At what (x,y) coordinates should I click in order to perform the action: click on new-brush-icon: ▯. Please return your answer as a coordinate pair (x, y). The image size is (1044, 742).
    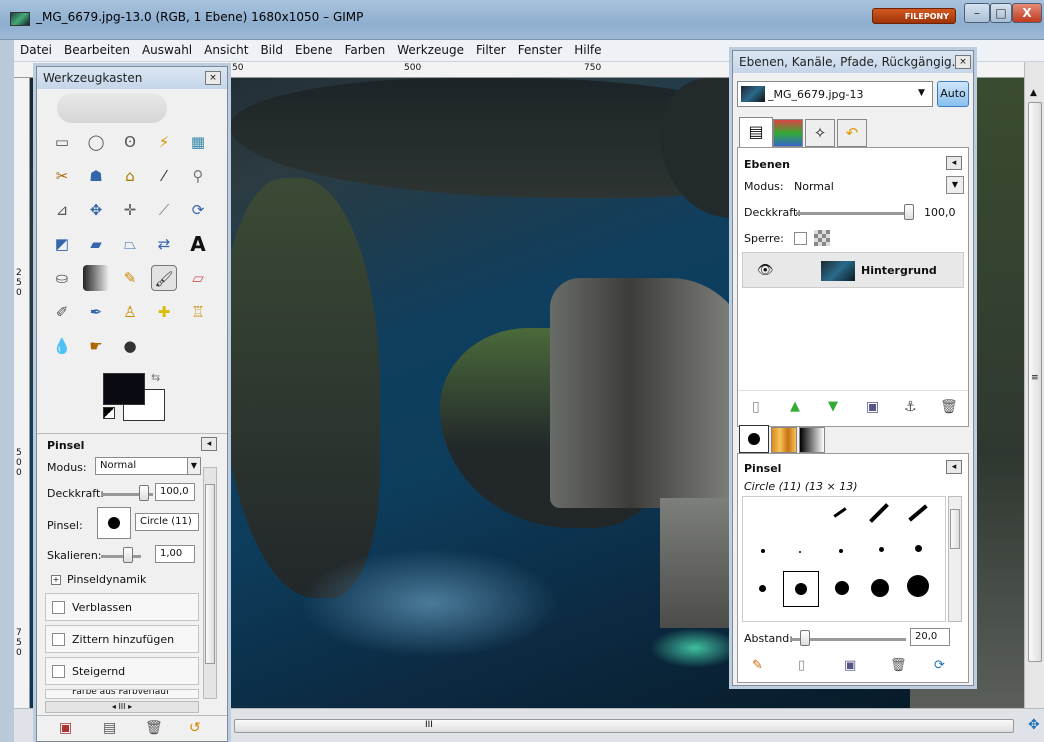
    Looking at the image, I should click on (801, 665).